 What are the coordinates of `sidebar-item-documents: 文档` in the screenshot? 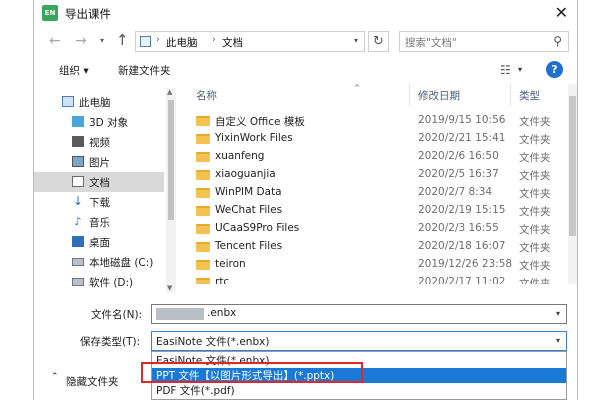 It's located at (99, 182).